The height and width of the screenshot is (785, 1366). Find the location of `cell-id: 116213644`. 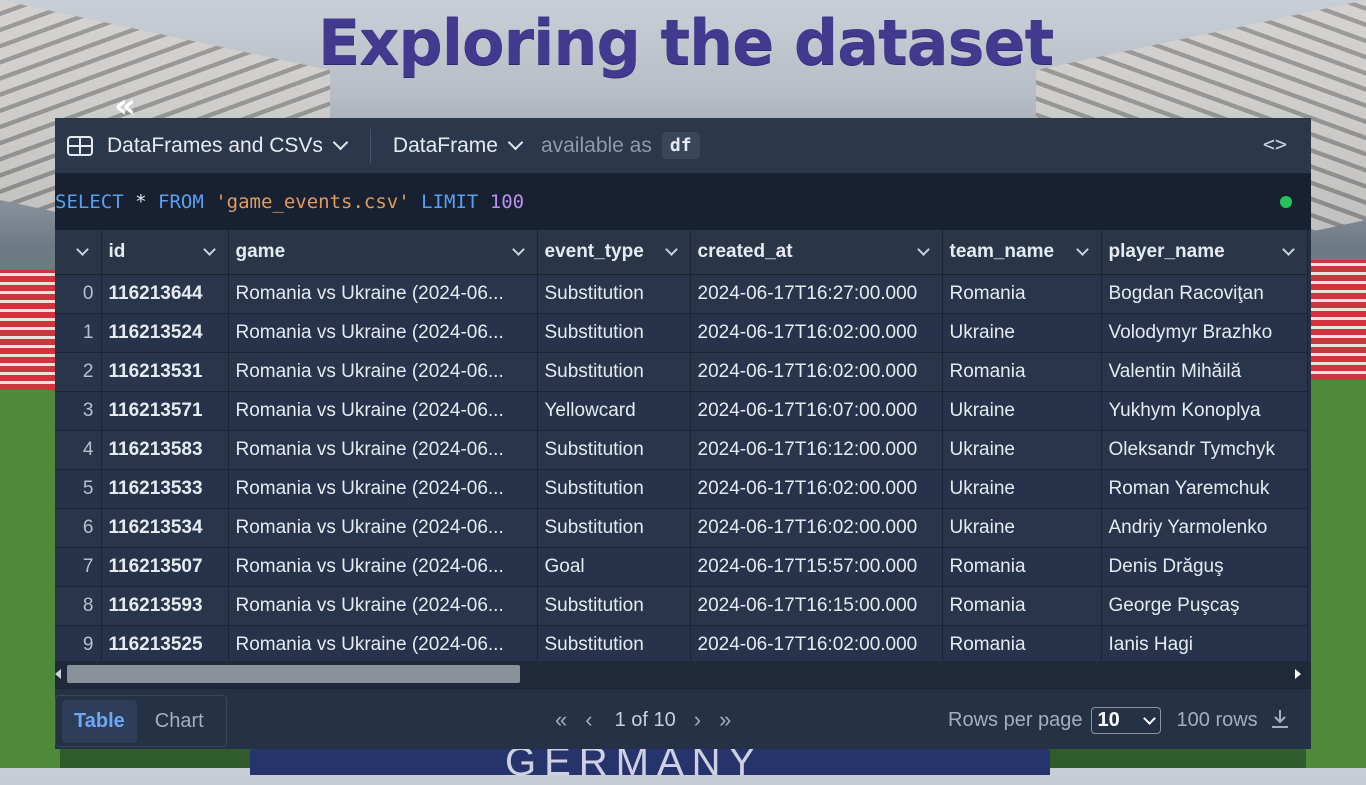

cell-id: 116213644 is located at coordinates (165, 294).